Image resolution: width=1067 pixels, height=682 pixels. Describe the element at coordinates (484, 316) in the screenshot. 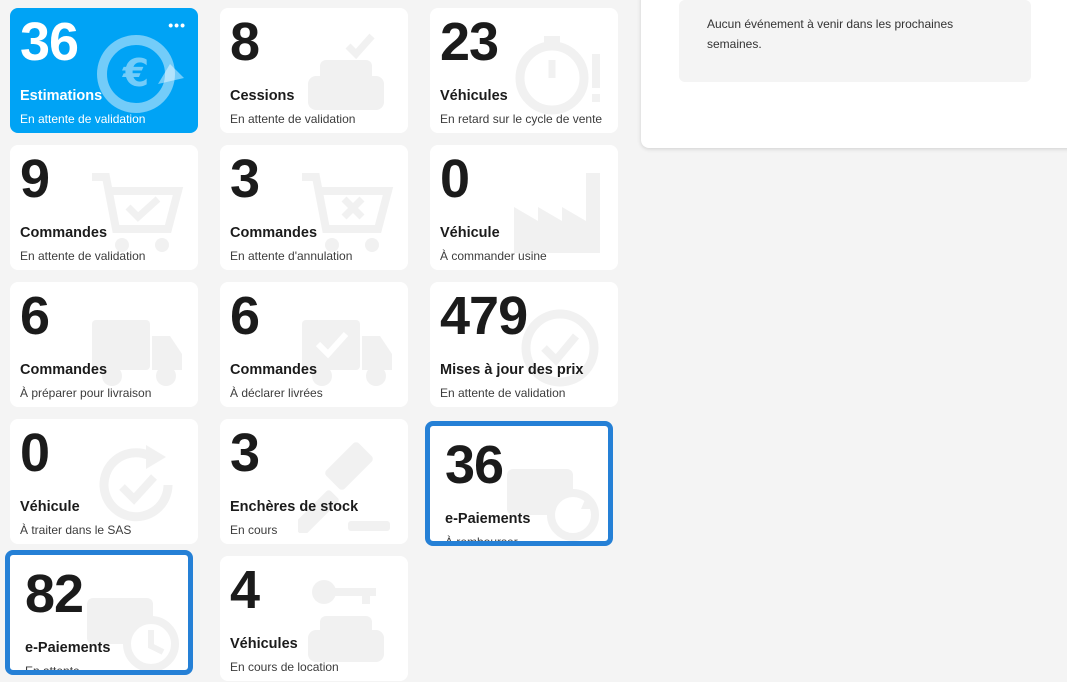

I see `tile-count: 479` at that location.